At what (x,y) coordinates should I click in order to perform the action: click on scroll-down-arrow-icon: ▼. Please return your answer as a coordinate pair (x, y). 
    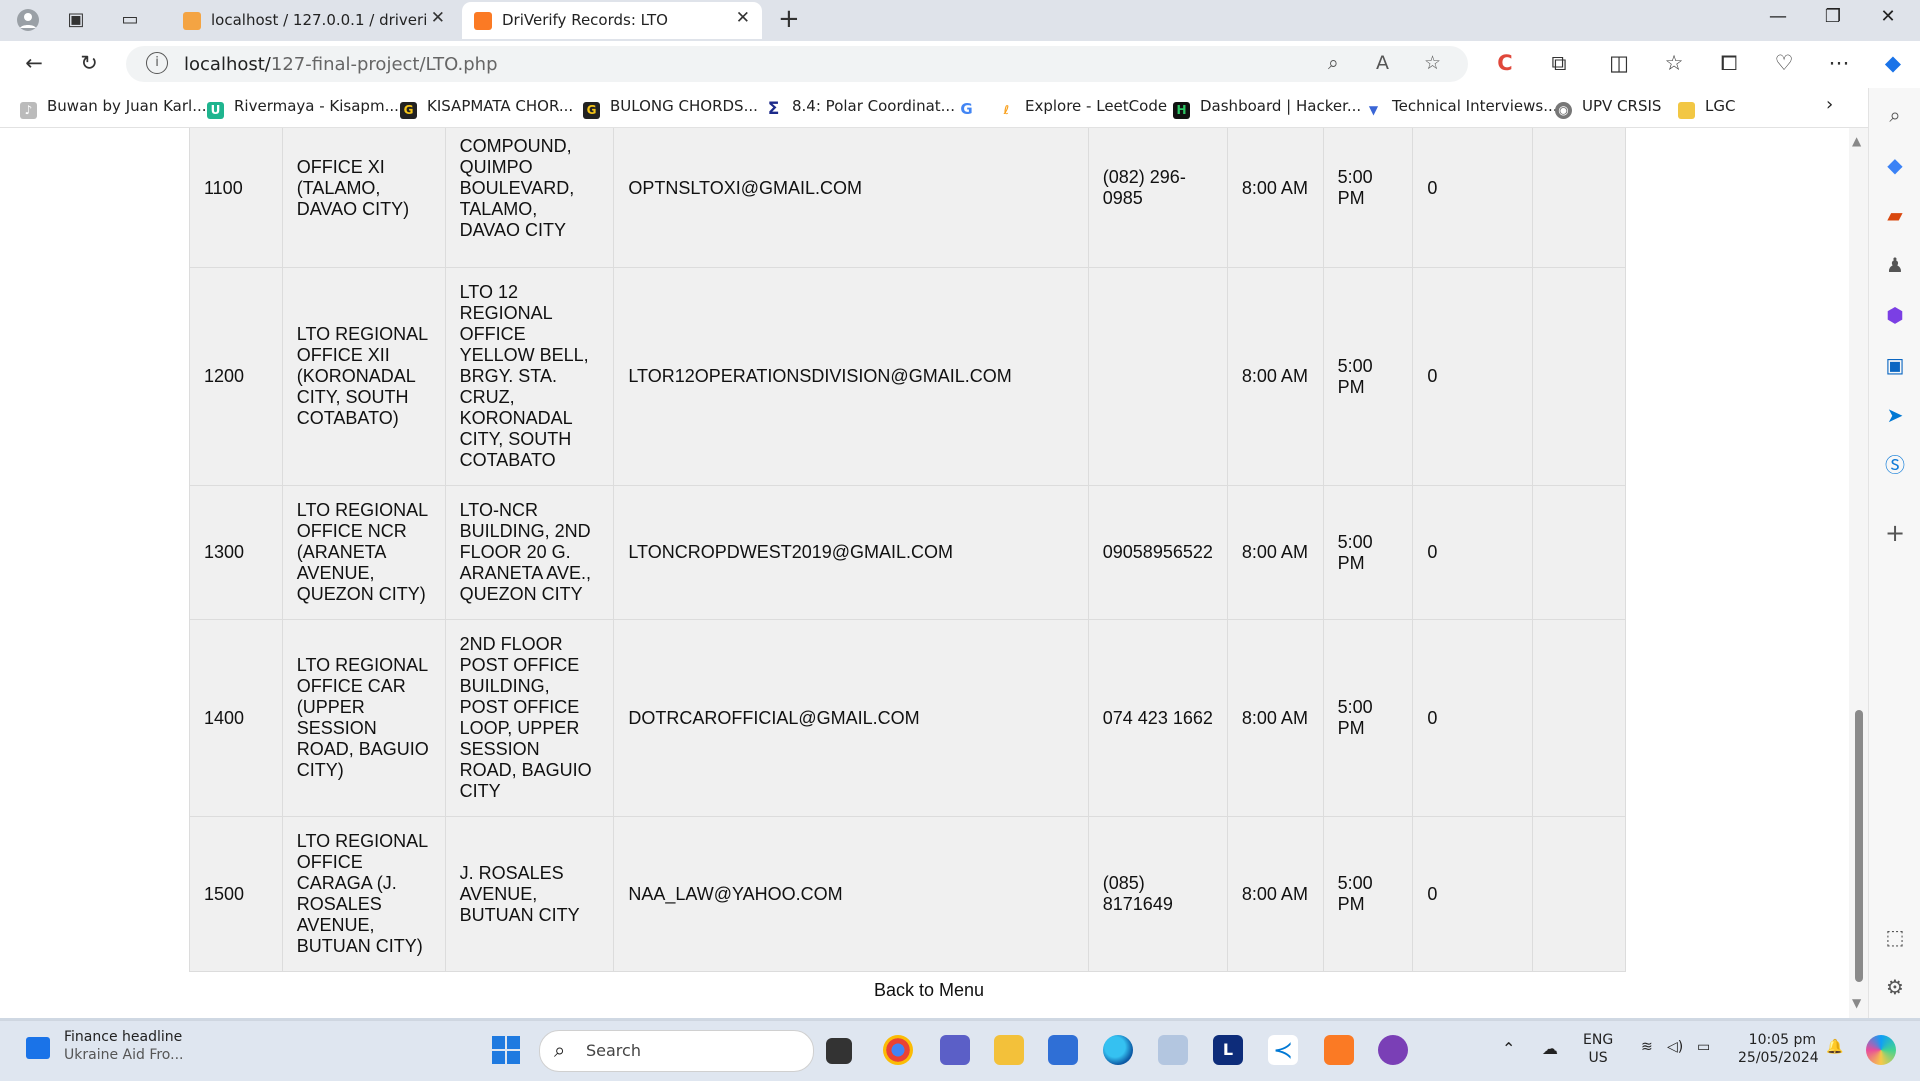
    Looking at the image, I should click on (1856, 1003).